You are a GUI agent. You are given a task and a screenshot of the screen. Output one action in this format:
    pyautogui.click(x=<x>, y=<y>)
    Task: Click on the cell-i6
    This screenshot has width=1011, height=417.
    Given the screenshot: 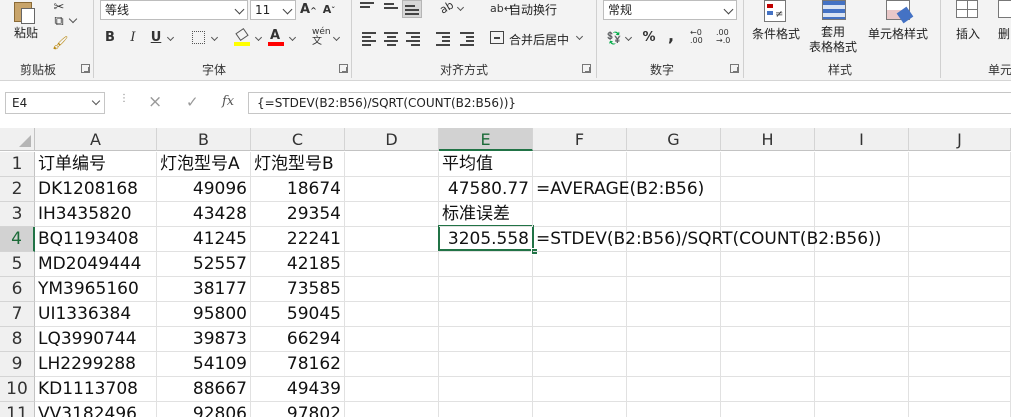 What is the action you would take?
    pyautogui.click(x=862, y=289)
    